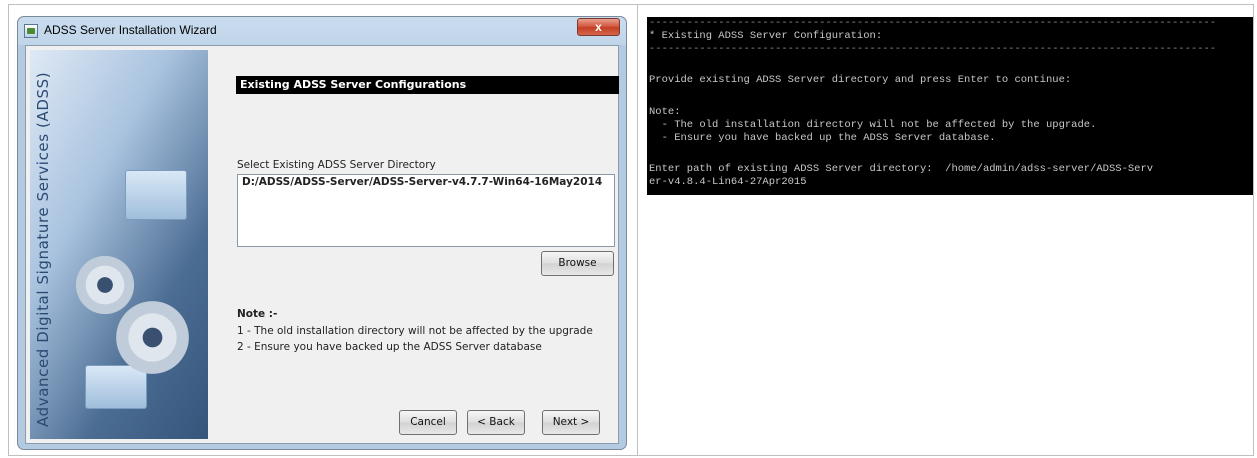  What do you see at coordinates (428, 422) in the screenshot?
I see `cancel-button: Cancel` at bounding box center [428, 422].